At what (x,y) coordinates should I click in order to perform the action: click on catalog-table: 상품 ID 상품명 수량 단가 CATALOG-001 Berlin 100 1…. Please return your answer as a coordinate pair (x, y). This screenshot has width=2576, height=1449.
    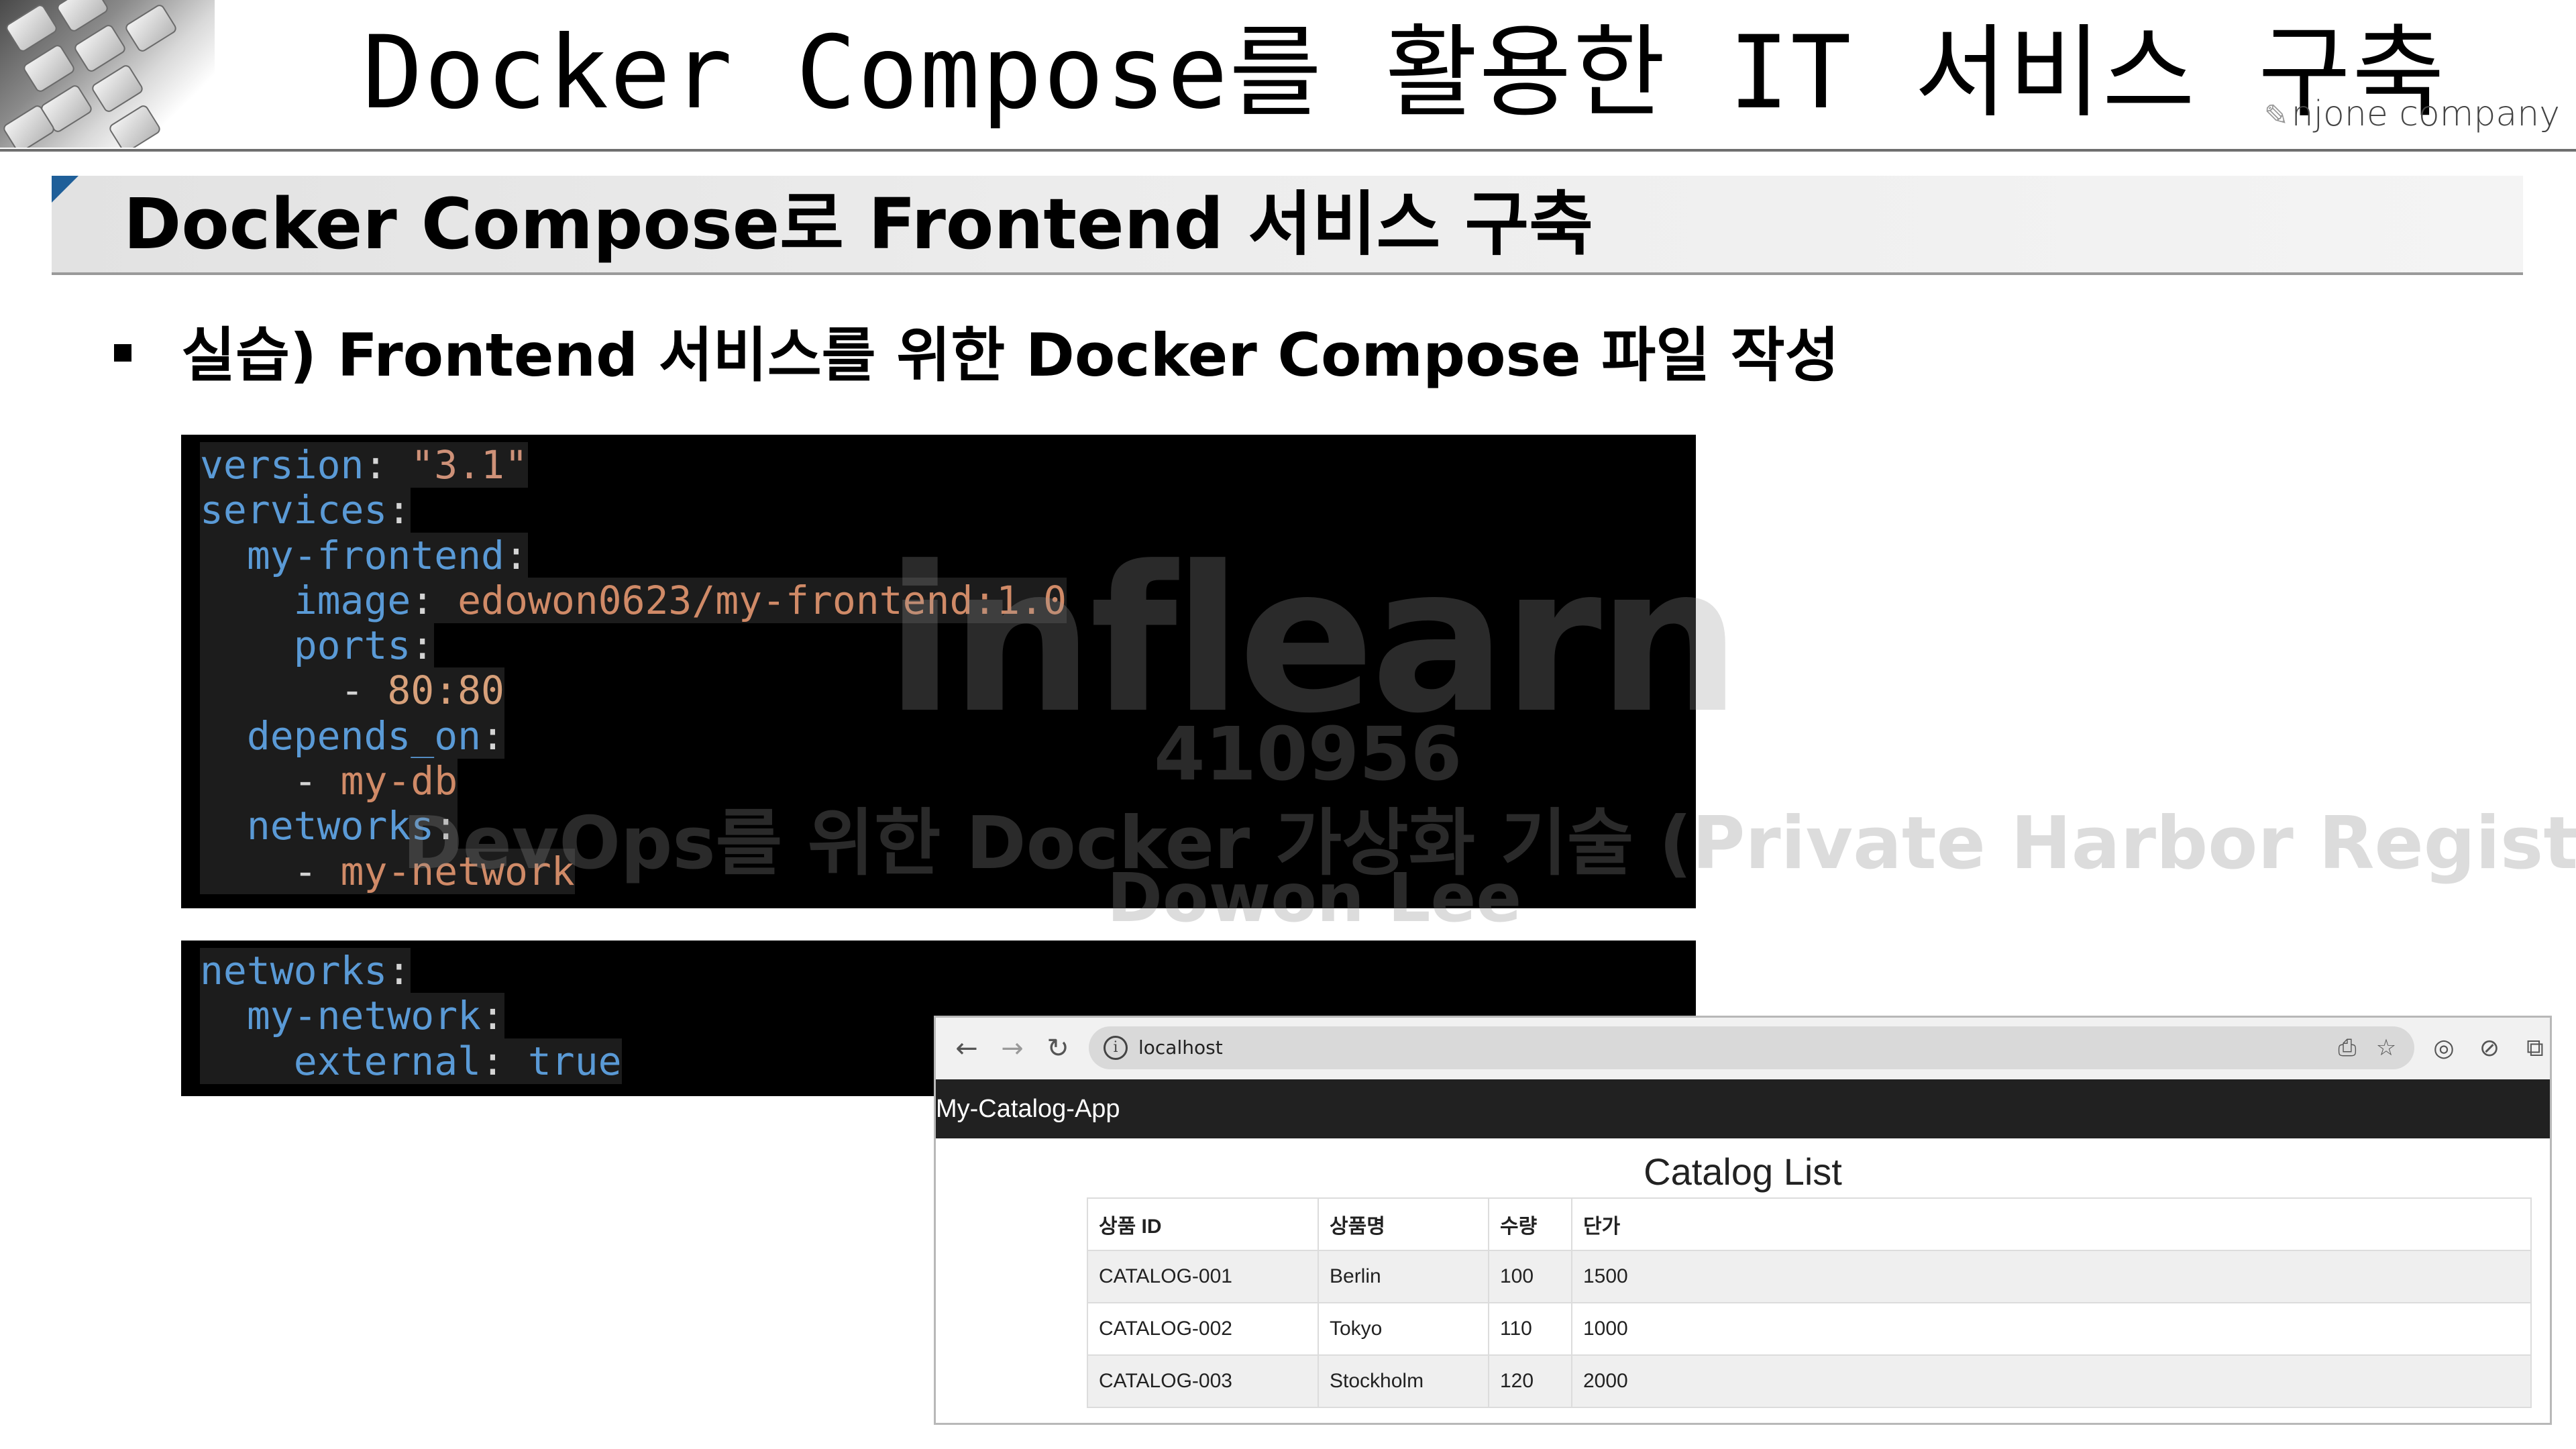
    Looking at the image, I should click on (1809, 1302).